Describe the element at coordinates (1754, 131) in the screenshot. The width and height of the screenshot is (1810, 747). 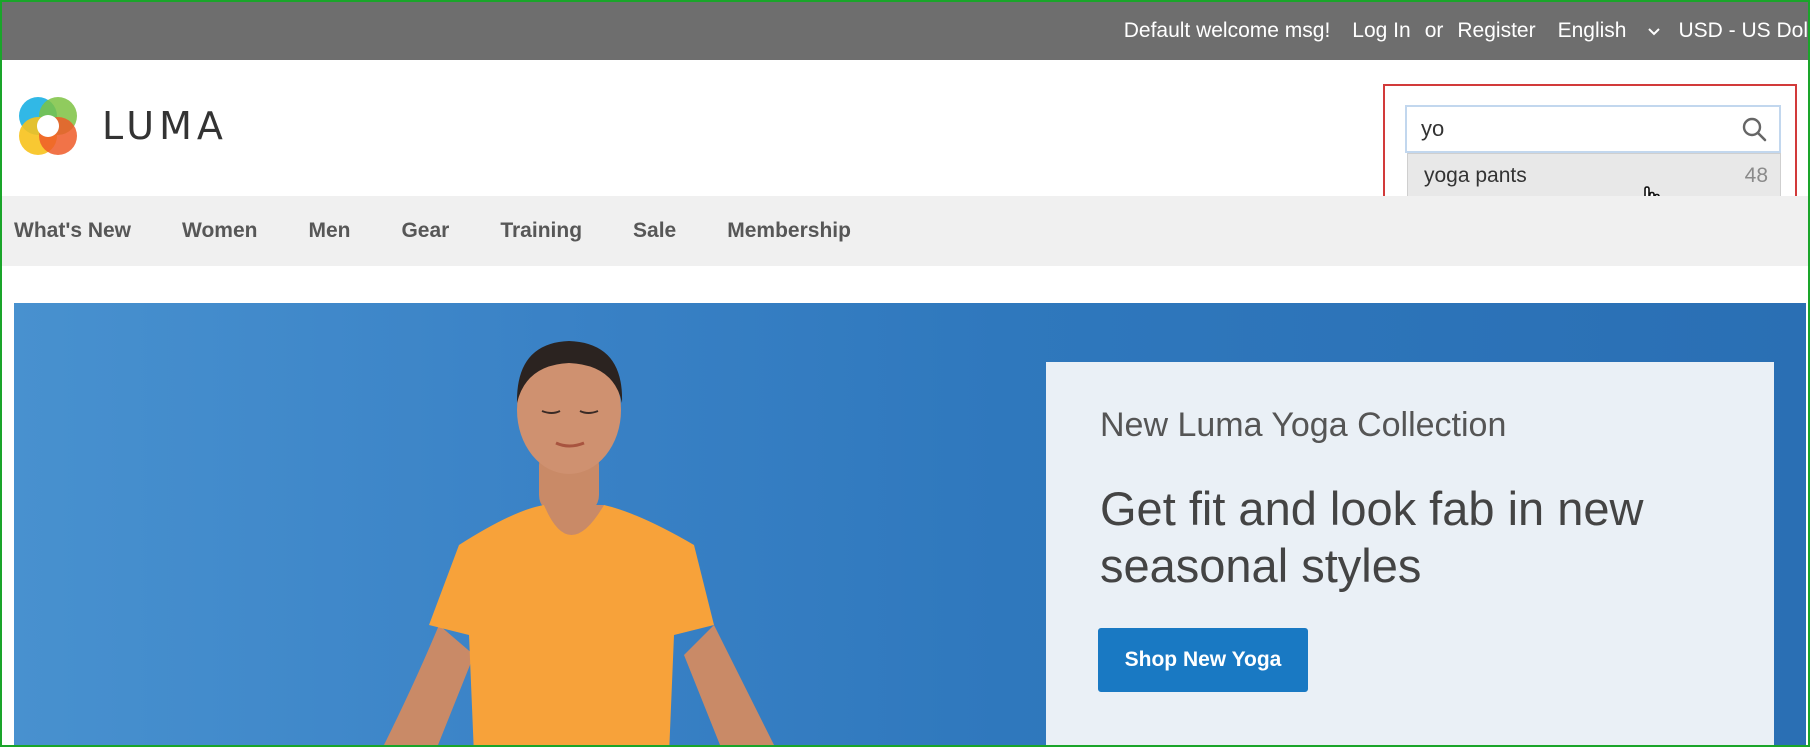
I see `search-icon` at that location.